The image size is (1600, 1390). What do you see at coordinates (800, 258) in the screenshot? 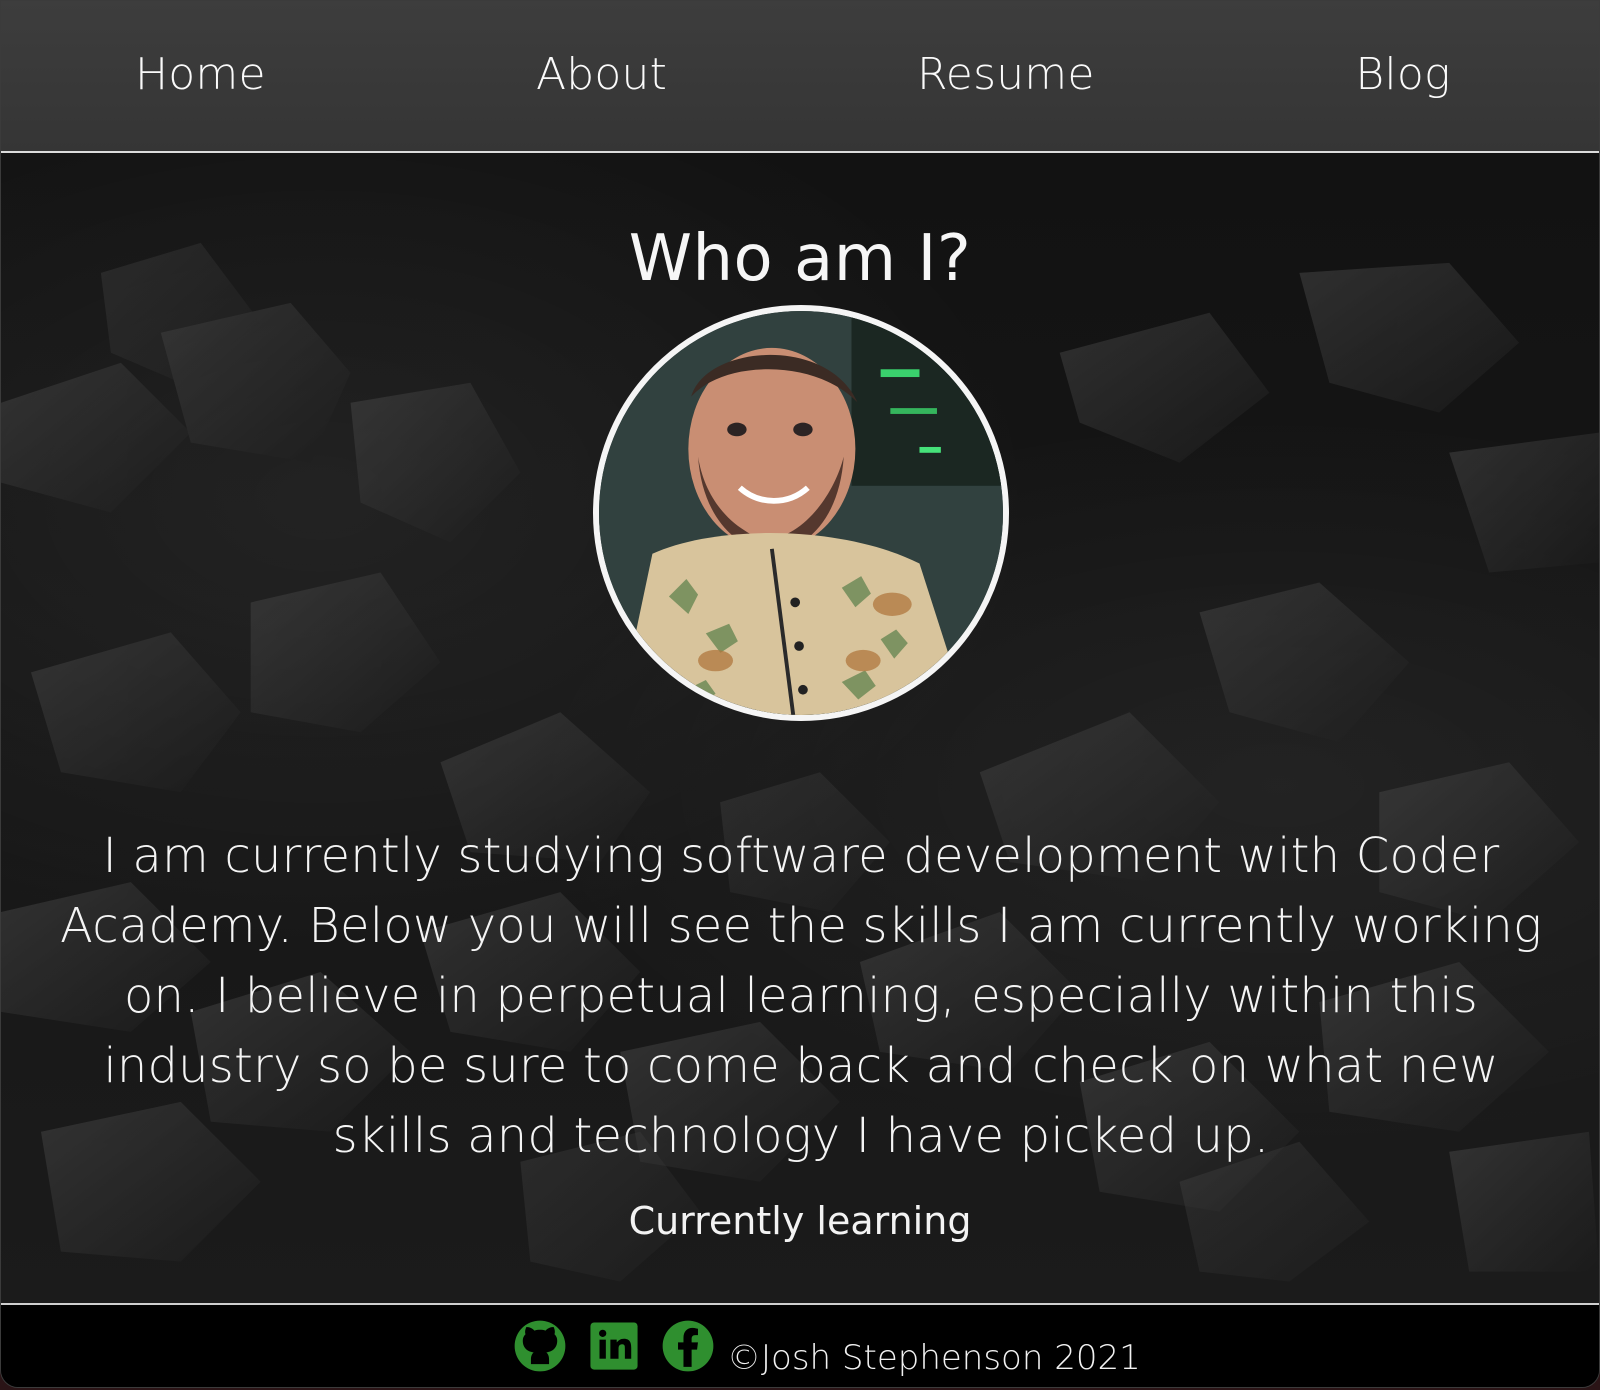
I see `page-title: Who am I?` at bounding box center [800, 258].